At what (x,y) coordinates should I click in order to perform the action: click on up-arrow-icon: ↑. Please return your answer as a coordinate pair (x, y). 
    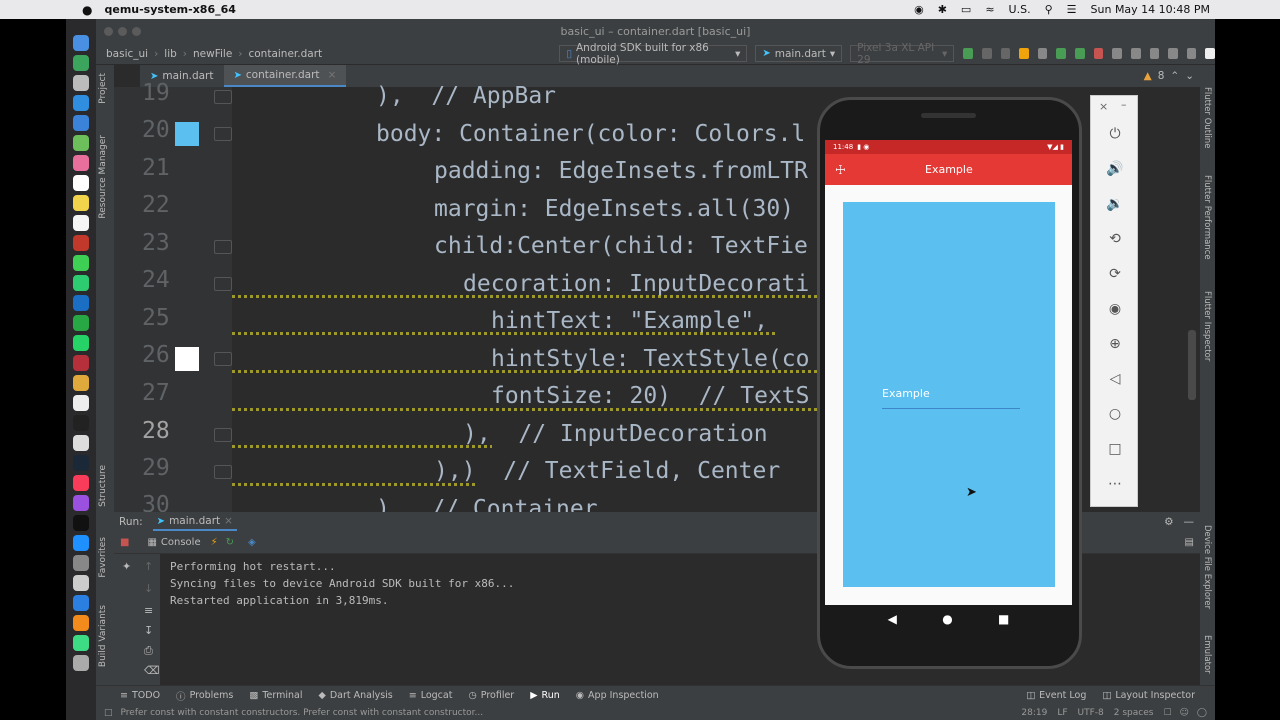
    Looking at the image, I should click on (148, 566).